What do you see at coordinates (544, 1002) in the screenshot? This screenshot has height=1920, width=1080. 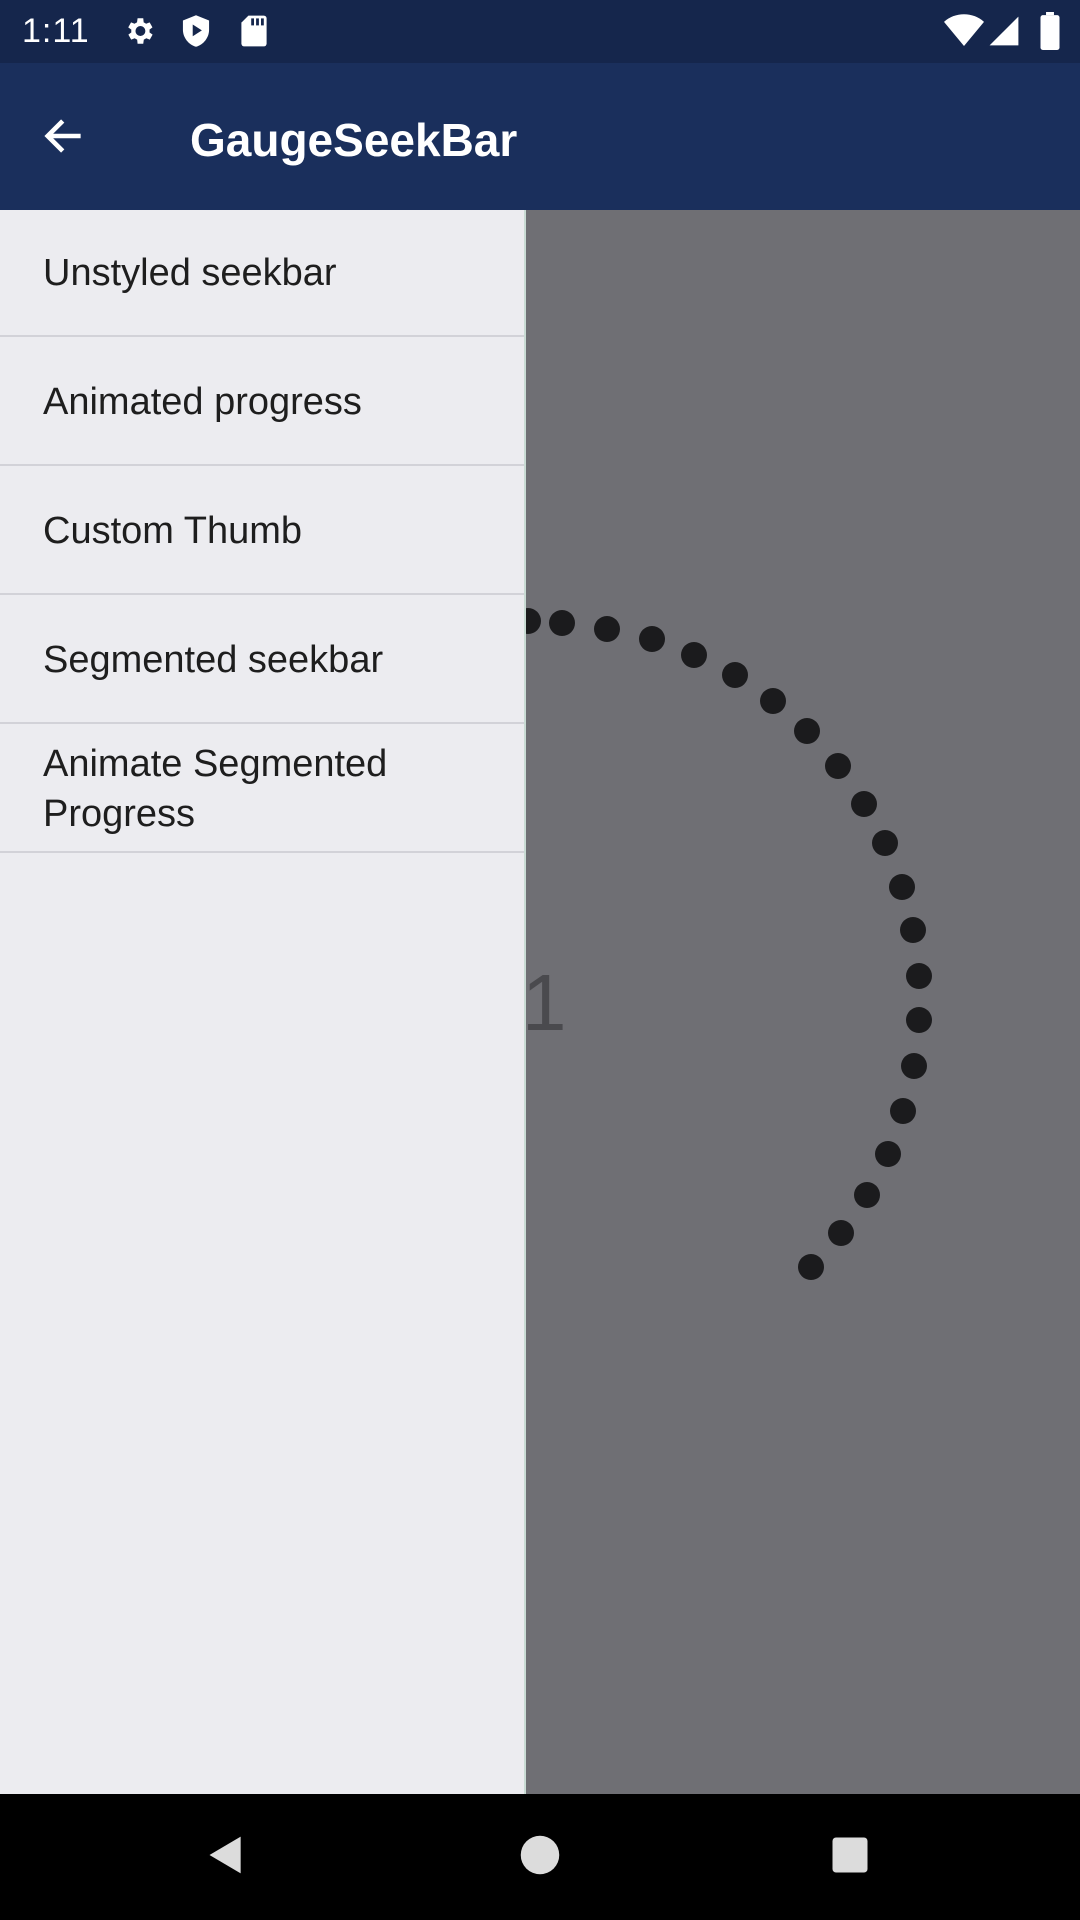 I see `gauge-value: 1` at bounding box center [544, 1002].